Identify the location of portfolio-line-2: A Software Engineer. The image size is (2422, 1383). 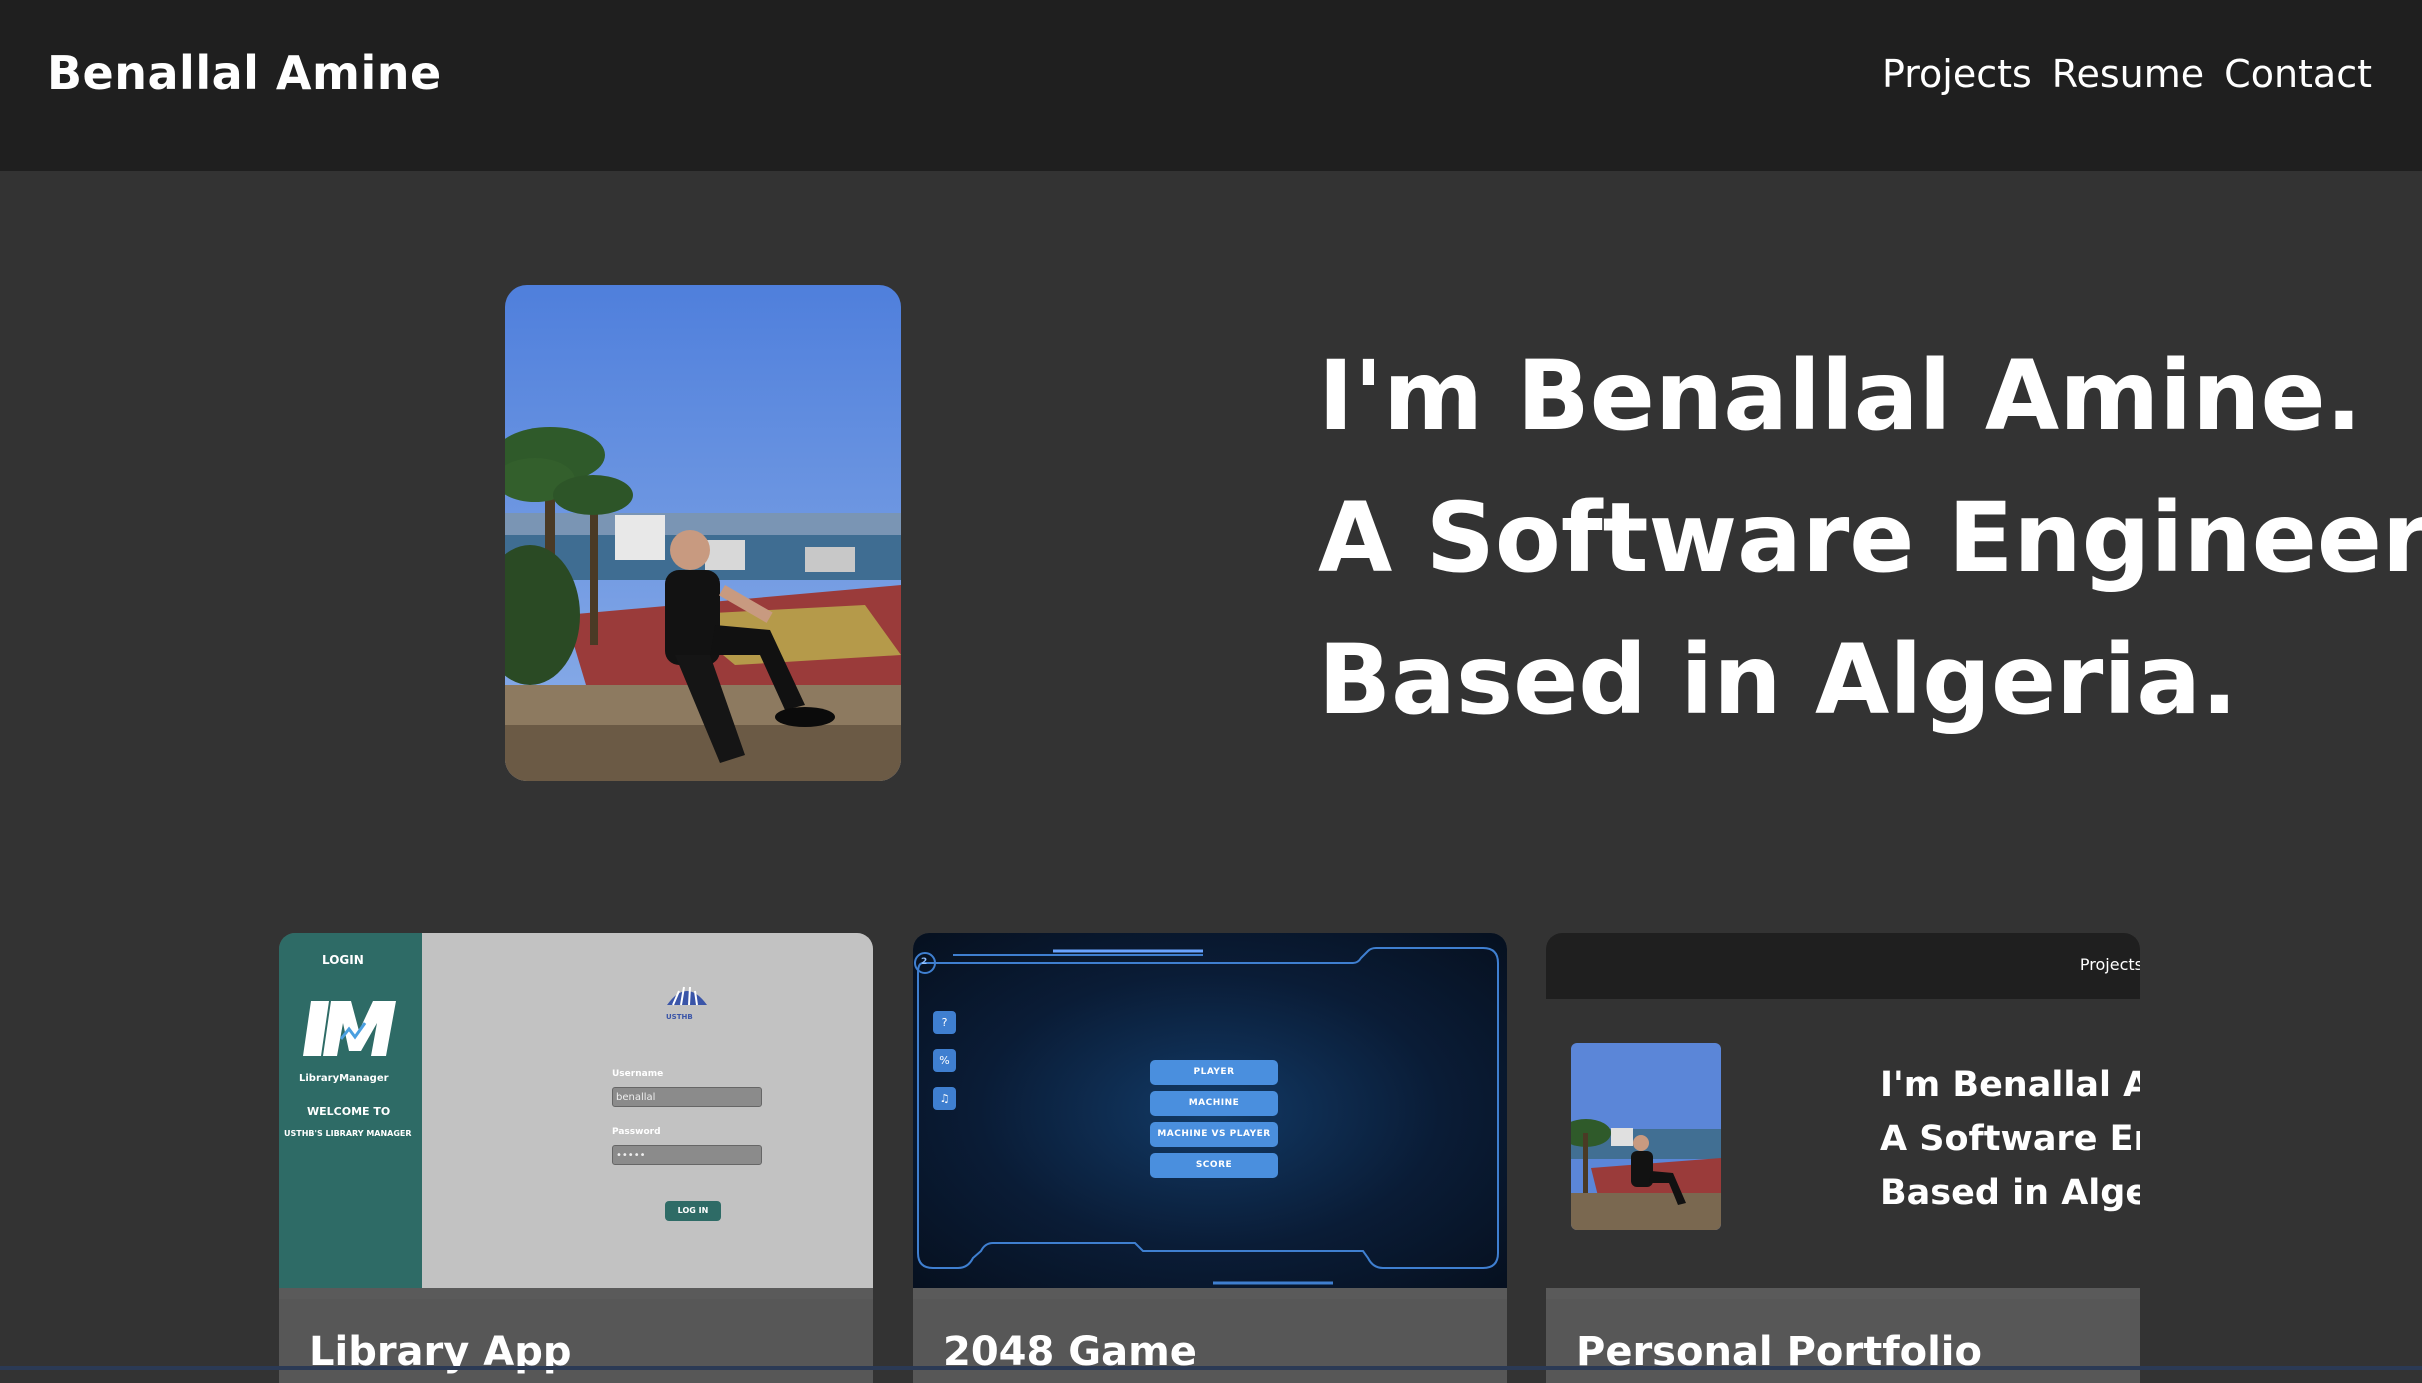
(2010, 1139).